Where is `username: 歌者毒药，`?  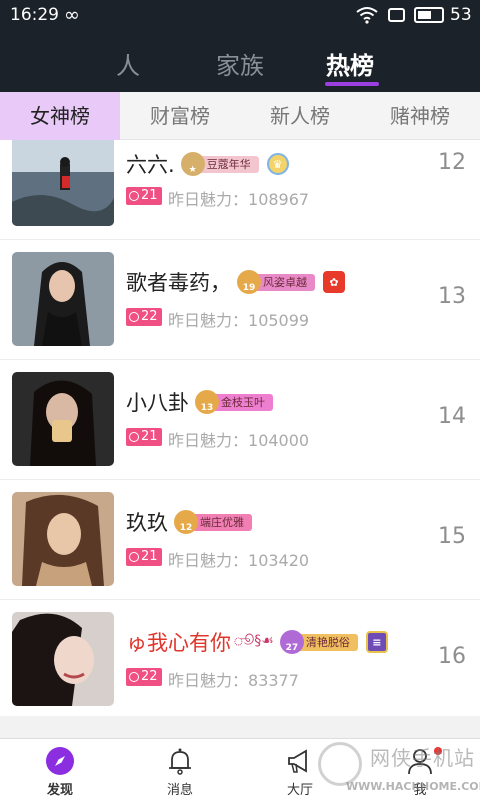 username: 歌者毒药， is located at coordinates (178, 283).